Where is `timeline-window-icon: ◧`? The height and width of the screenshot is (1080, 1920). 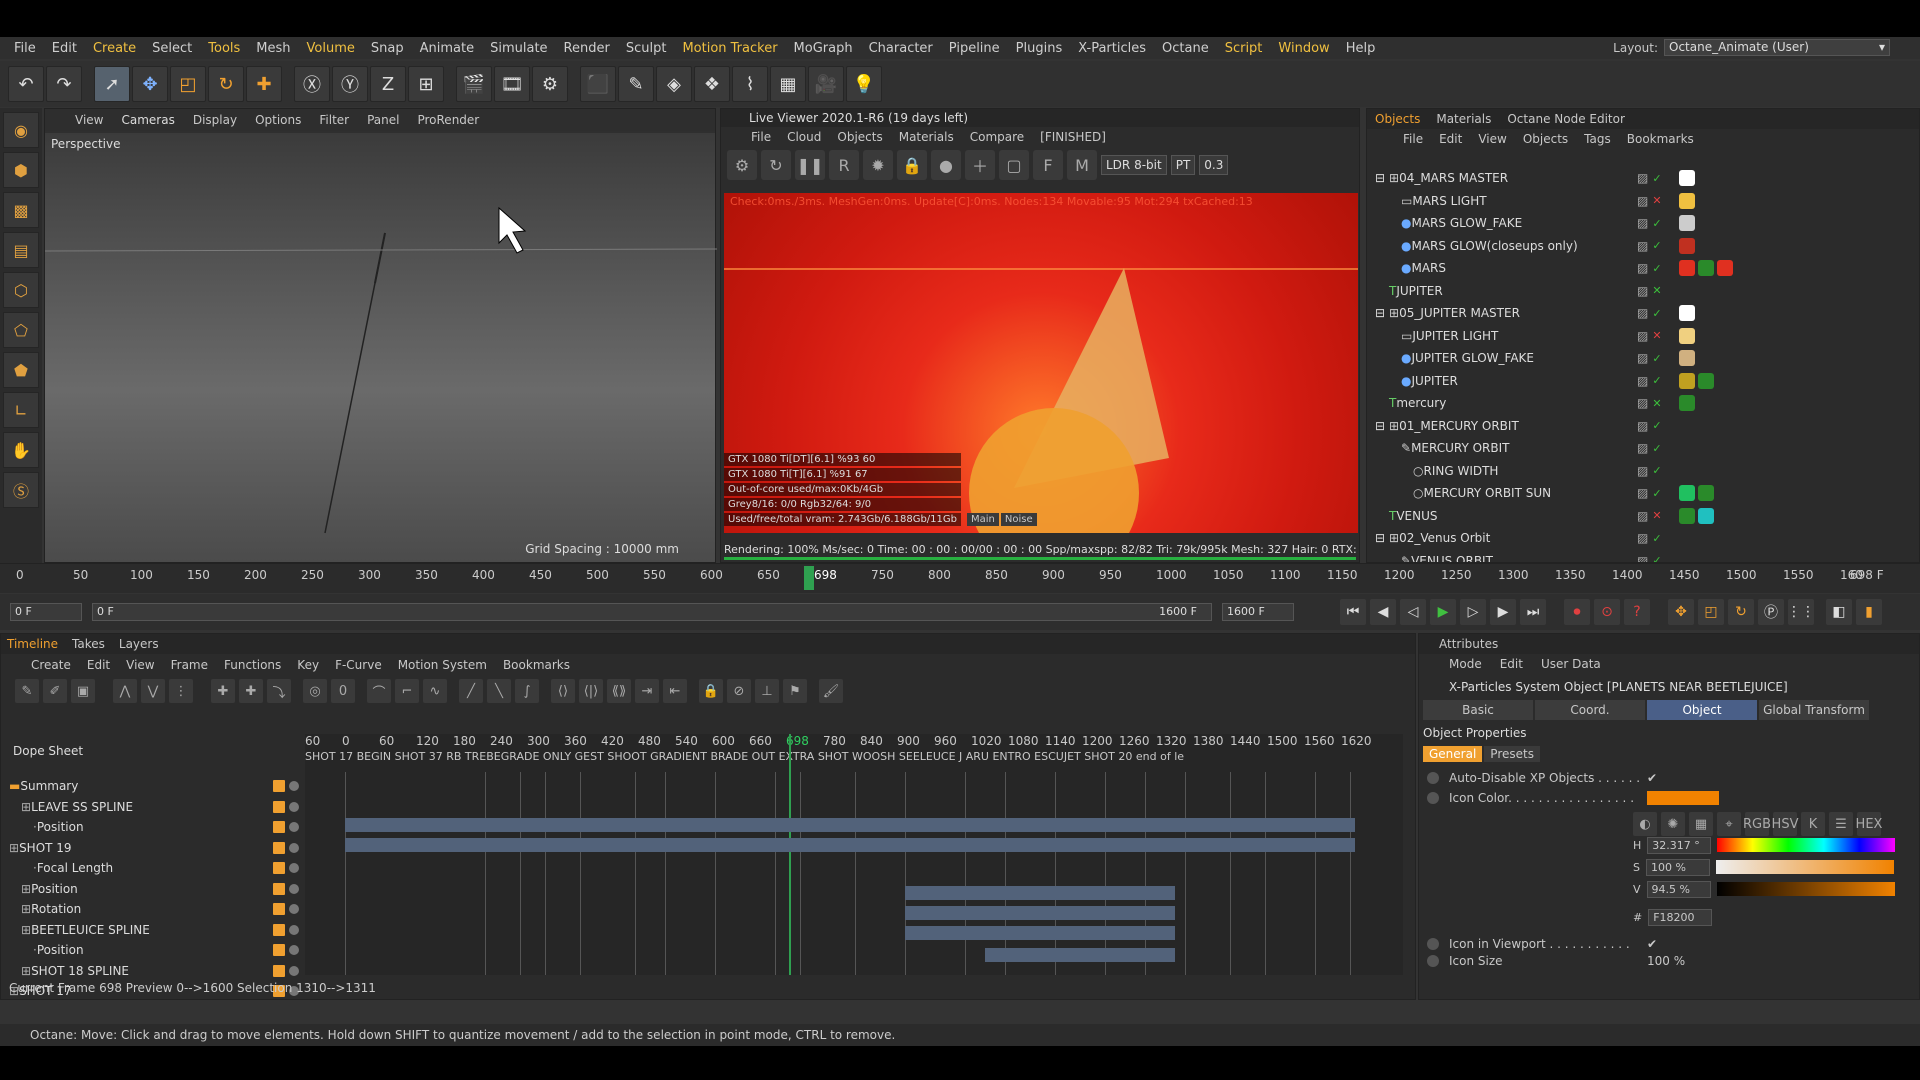 timeline-window-icon: ◧ is located at coordinates (1839, 612).